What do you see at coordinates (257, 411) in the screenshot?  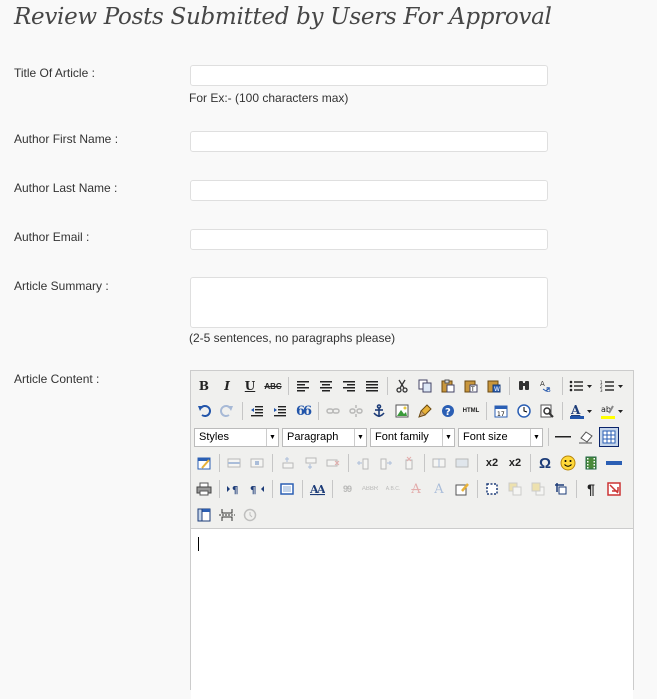 I see `outdent-icon` at bounding box center [257, 411].